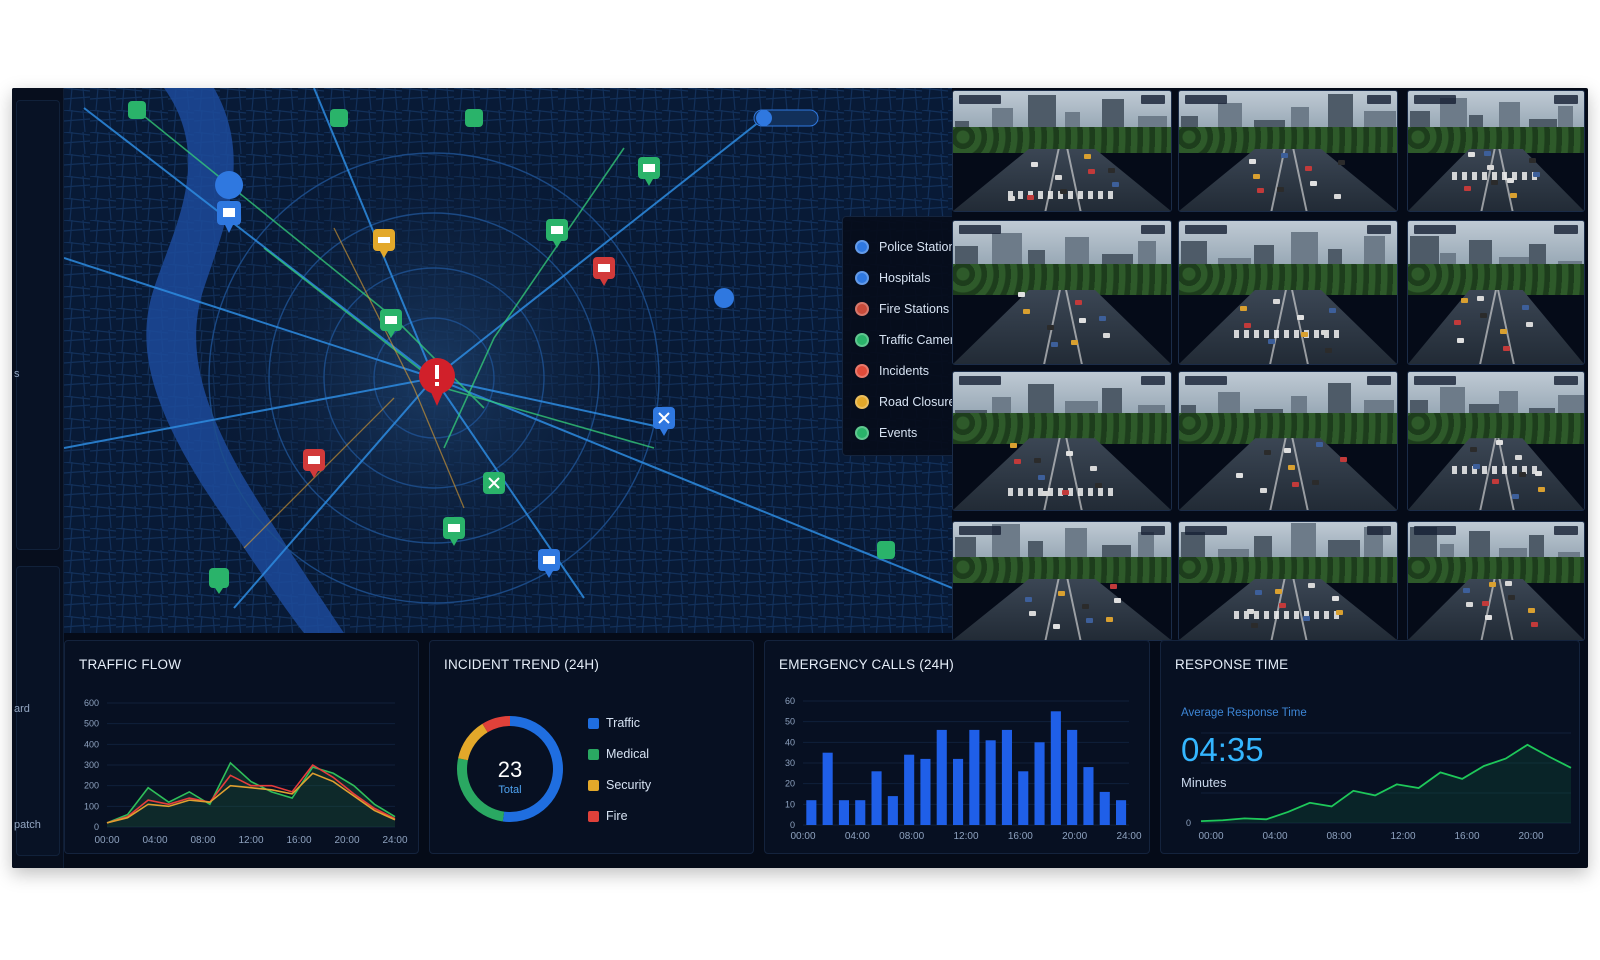 This screenshot has width=1600, height=960. I want to click on incident-legend-row: Traffic12 (52%), so click(743, 723).